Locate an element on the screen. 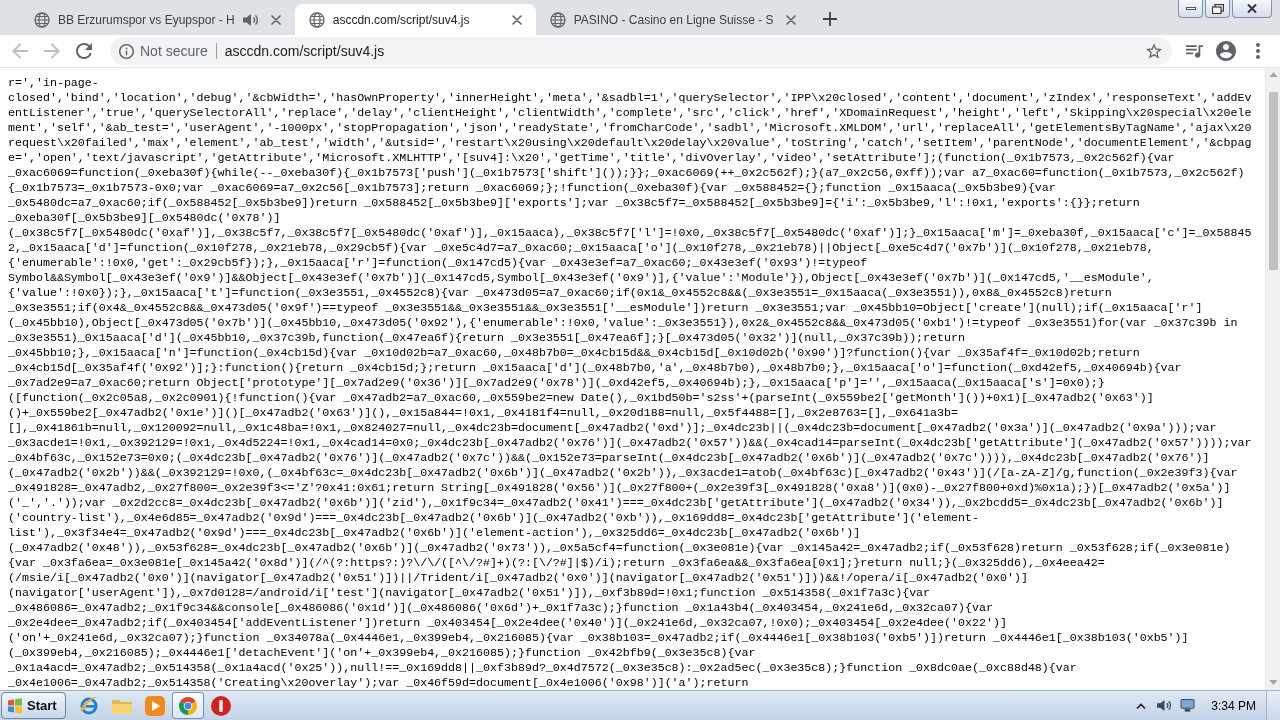  circle-logo-icon is located at coordinates (187, 705).